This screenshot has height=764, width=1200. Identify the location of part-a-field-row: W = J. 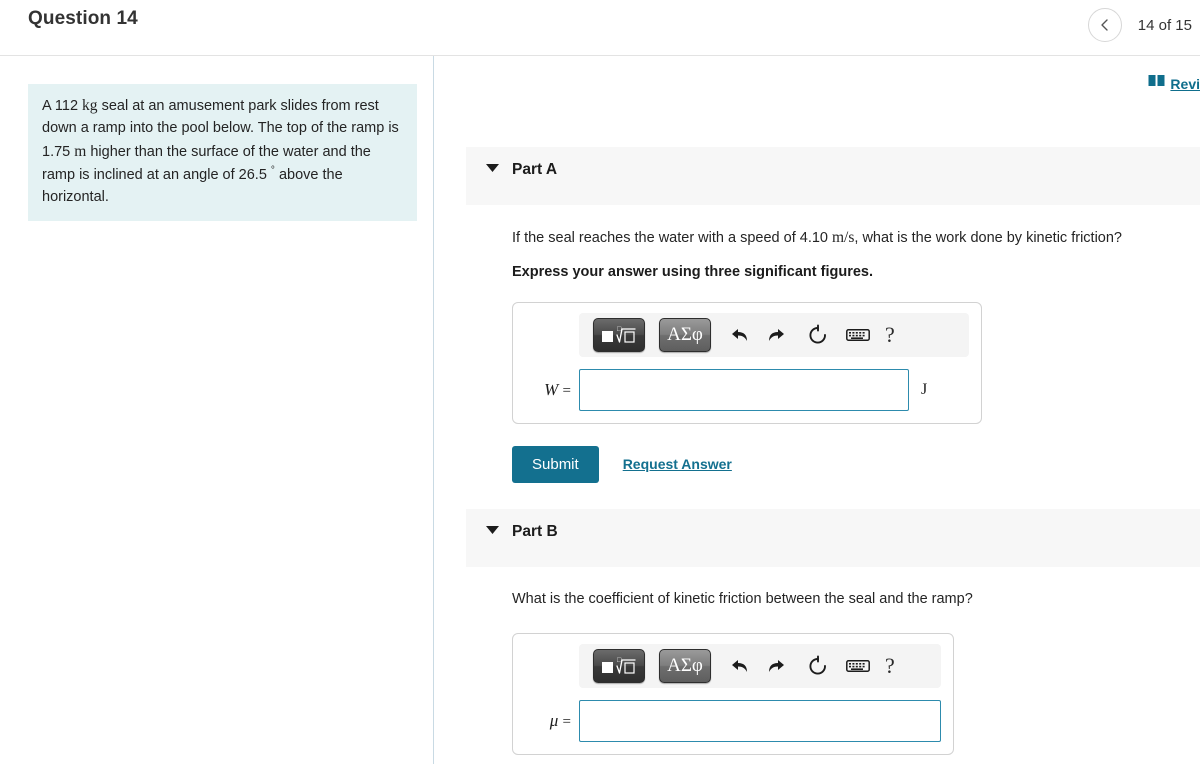
(747, 389).